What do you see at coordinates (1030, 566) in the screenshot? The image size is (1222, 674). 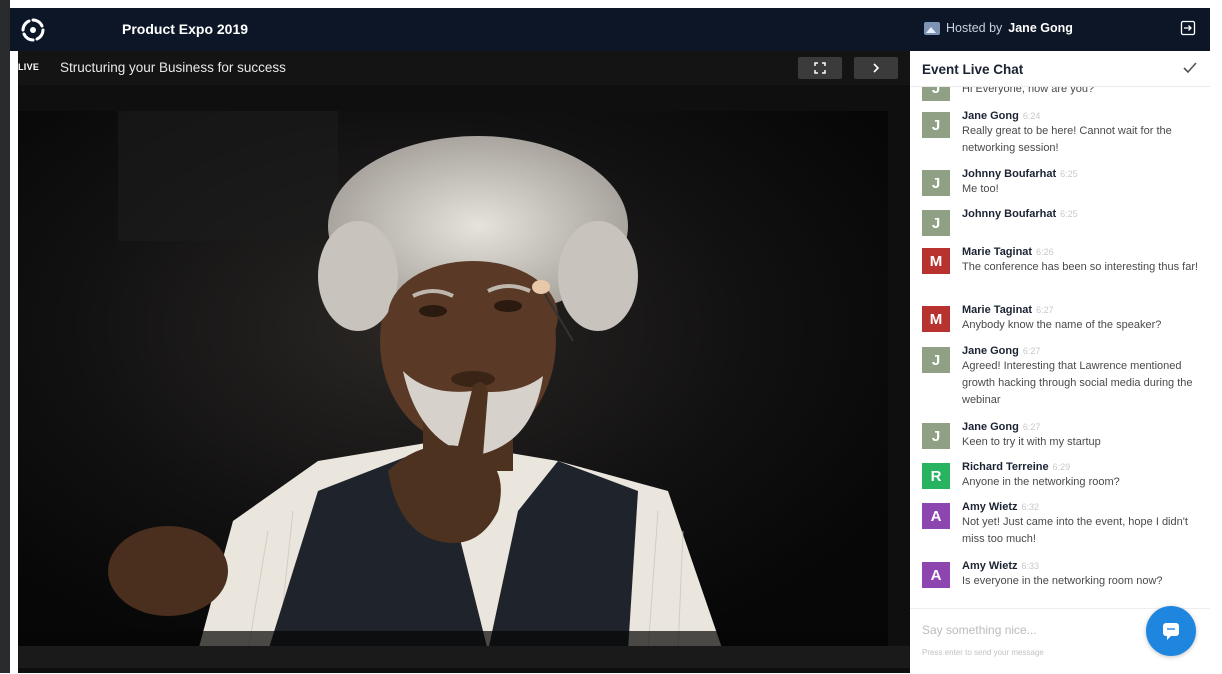 I see `message-time: 6:33` at bounding box center [1030, 566].